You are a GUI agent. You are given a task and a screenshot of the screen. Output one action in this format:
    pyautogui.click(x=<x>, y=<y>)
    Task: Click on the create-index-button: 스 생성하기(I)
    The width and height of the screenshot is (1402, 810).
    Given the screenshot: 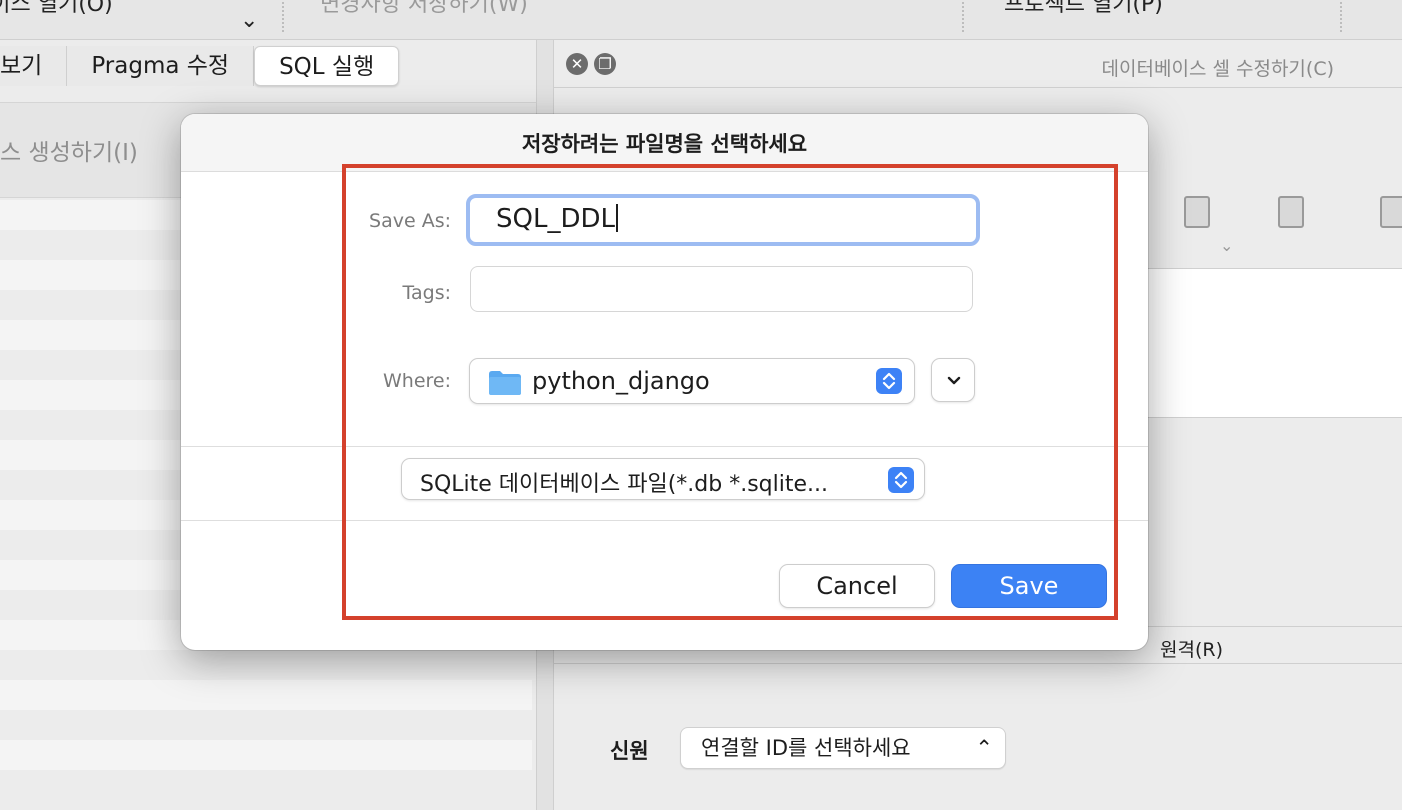 What is the action you would take?
    pyautogui.click(x=69, y=150)
    